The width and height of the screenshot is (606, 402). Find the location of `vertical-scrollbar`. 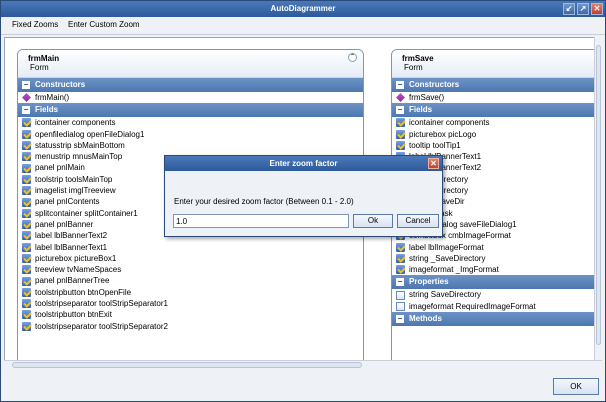

vertical-scrollbar is located at coordinates (598, 198).